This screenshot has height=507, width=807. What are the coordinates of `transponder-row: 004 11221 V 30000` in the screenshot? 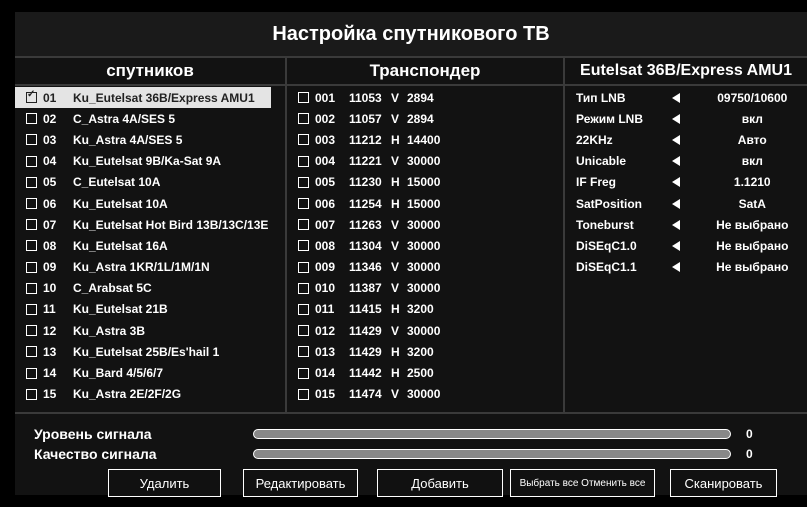 It's located at (425, 161).